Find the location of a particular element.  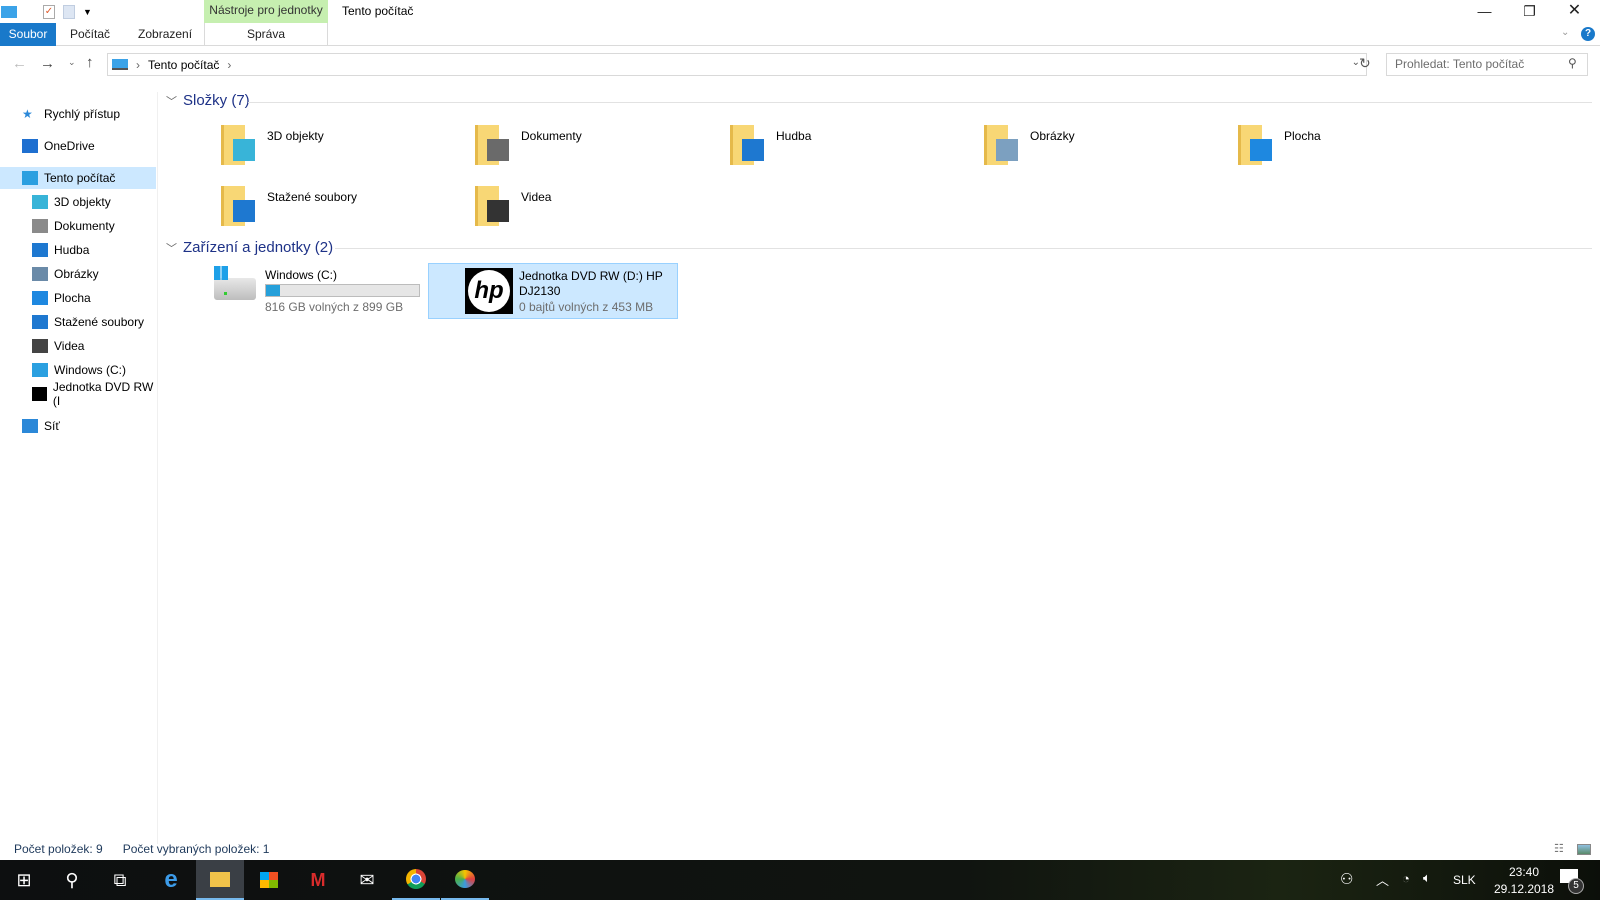

drive-item-c: Windows (C:) 816 GB volných z 899 GB is located at coordinates (316, 291).